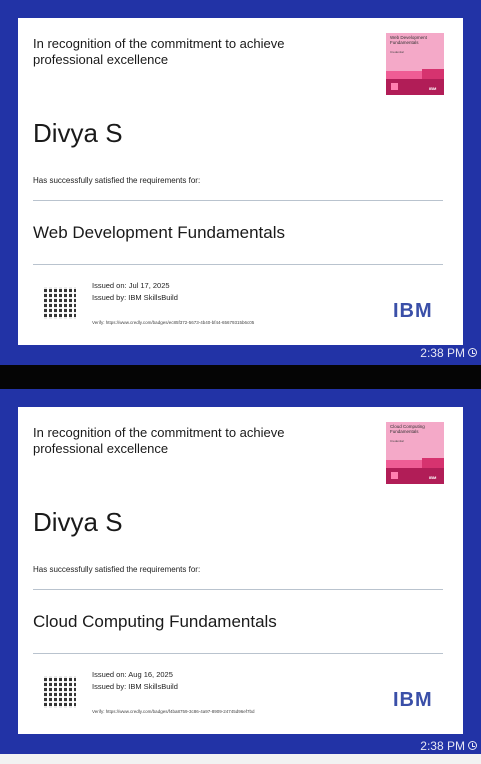 The width and height of the screenshot is (481, 764). Describe the element at coordinates (240, 377) in the screenshot. I see `chat-separator` at that location.